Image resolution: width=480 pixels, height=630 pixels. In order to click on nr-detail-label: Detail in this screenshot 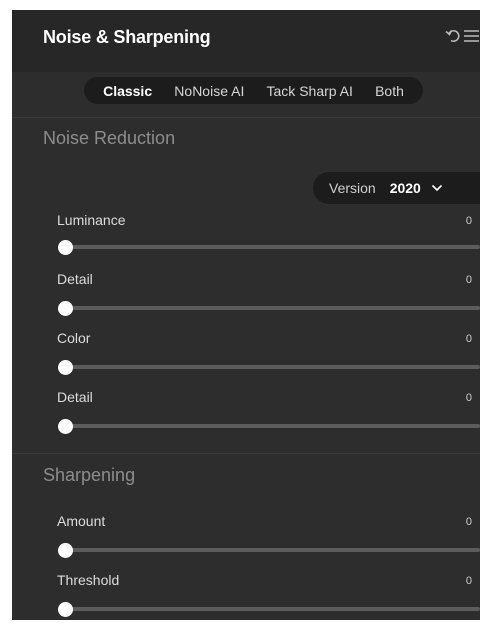, I will do `click(75, 279)`.